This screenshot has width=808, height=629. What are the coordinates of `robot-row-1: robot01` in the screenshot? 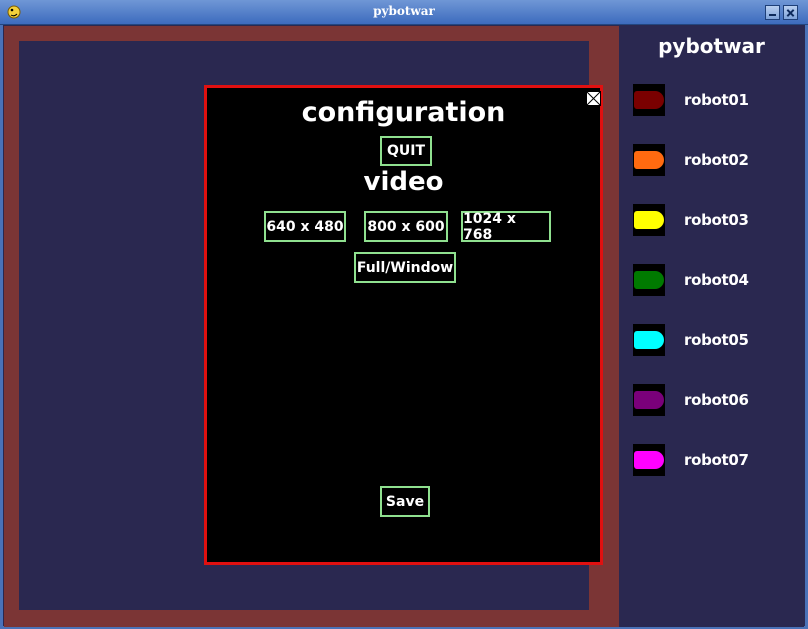 It's located at (713, 101).